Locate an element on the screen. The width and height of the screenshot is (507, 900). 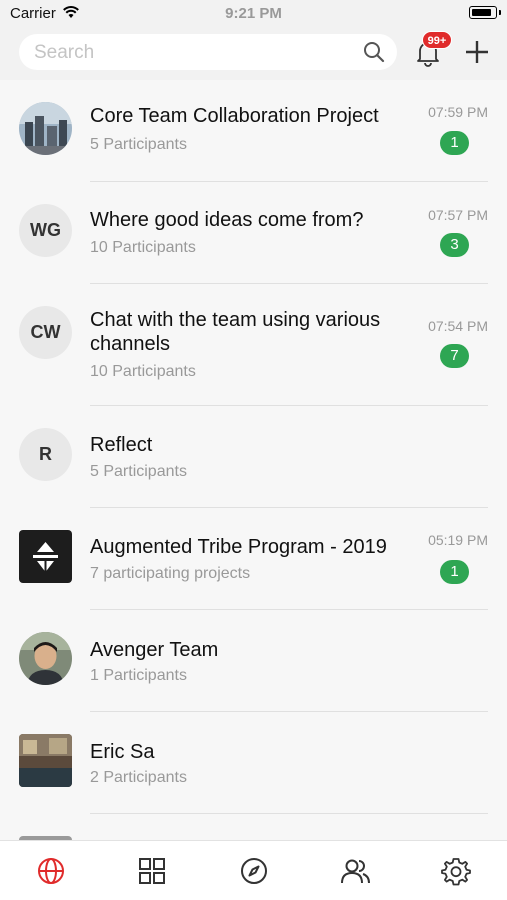
avatar: R is located at coordinates (45, 454).